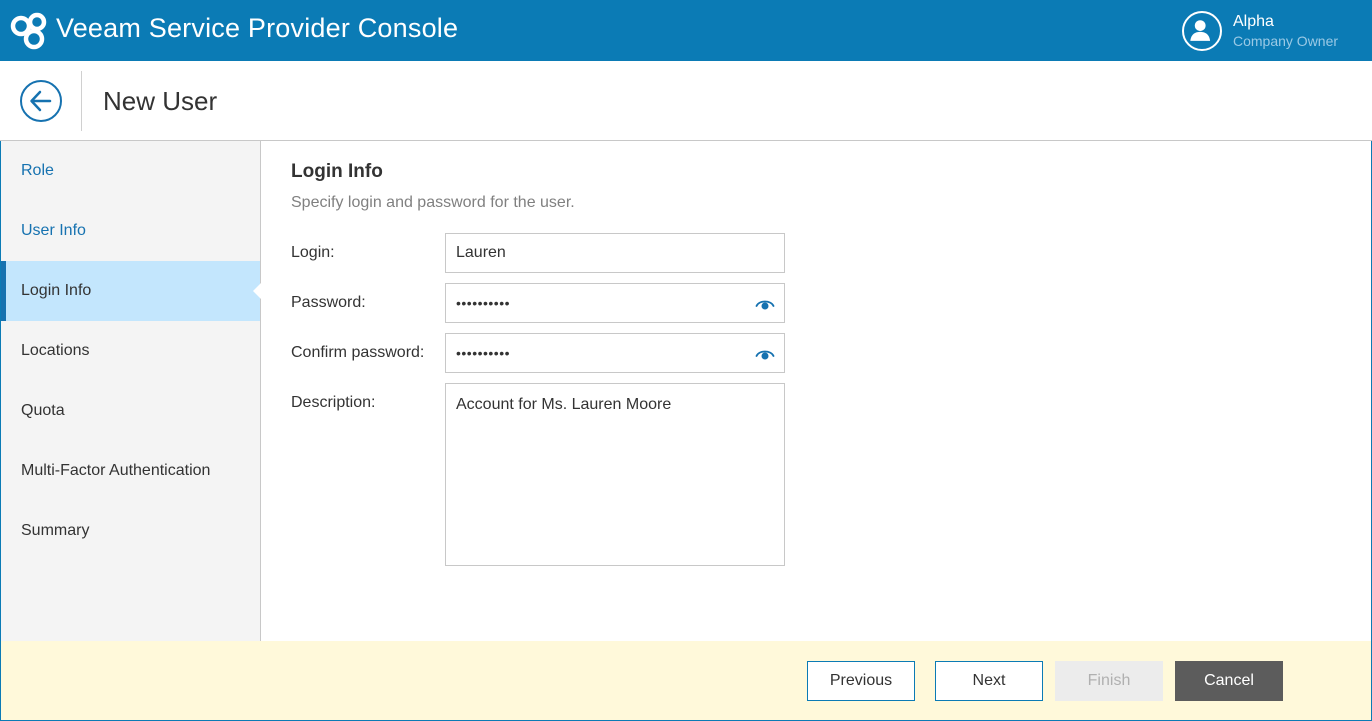  What do you see at coordinates (483, 303) in the screenshot?
I see `password-value: ••••••••••` at bounding box center [483, 303].